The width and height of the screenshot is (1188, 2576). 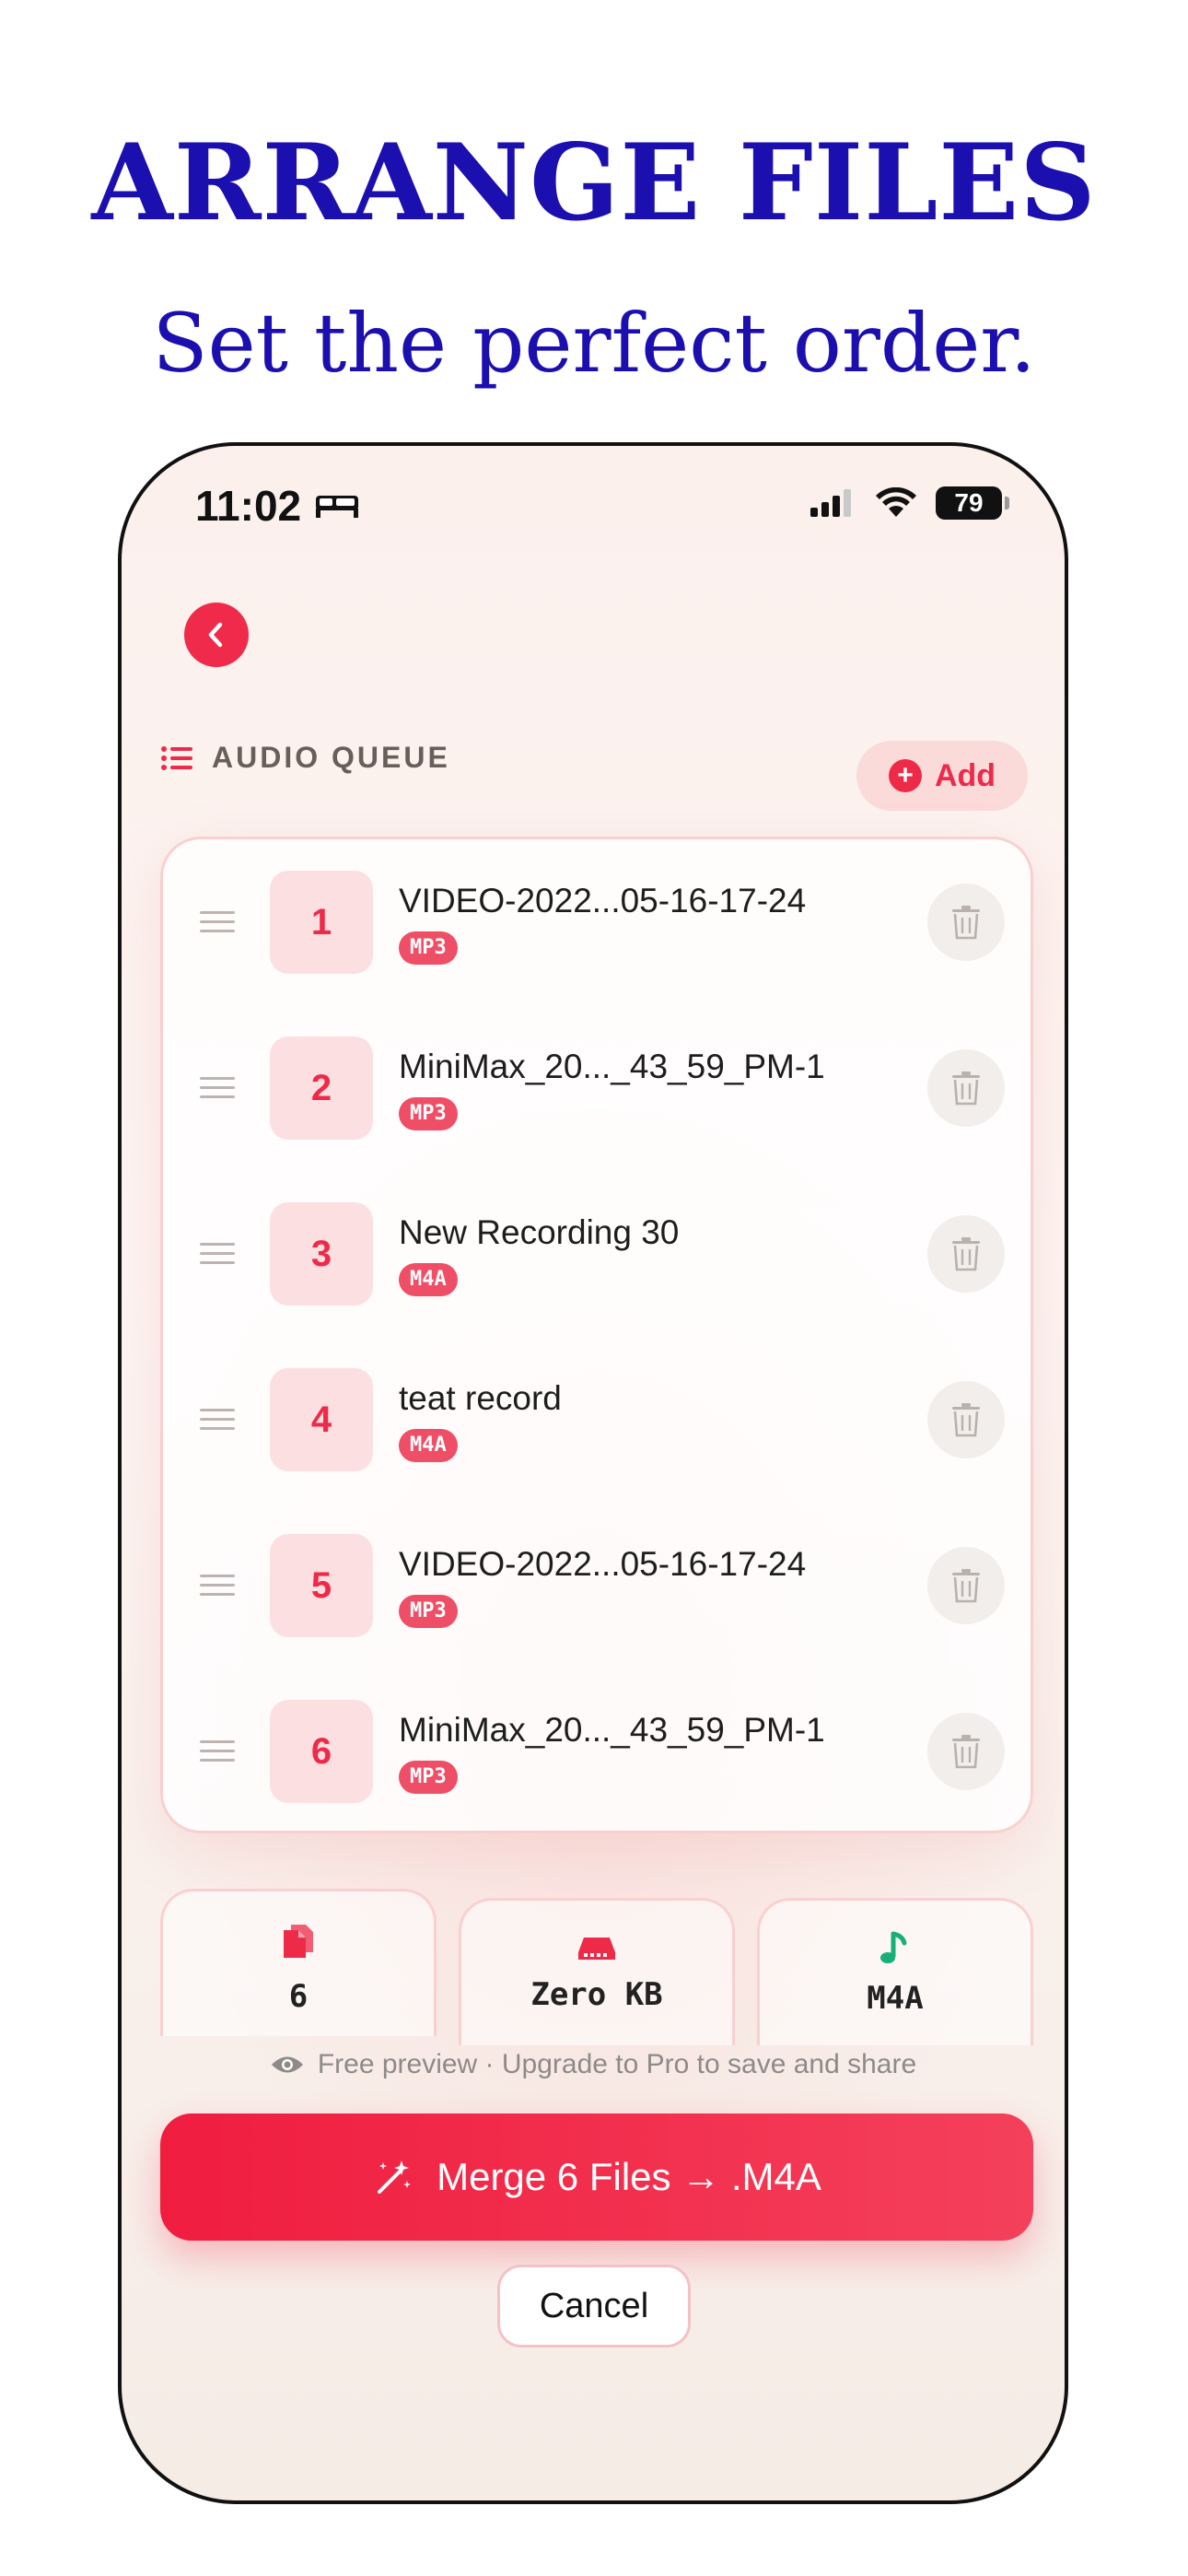 I want to click on cancel-button: Cancel, so click(x=594, y=2306).